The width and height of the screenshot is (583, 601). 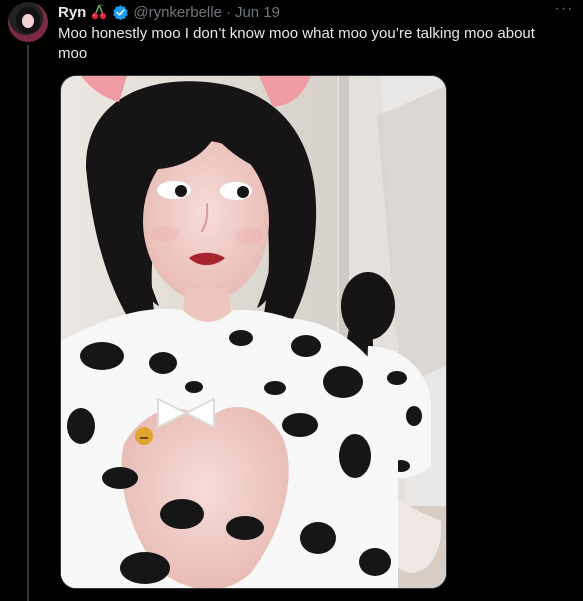 I want to click on more-icon: ···, so click(x=564, y=10).